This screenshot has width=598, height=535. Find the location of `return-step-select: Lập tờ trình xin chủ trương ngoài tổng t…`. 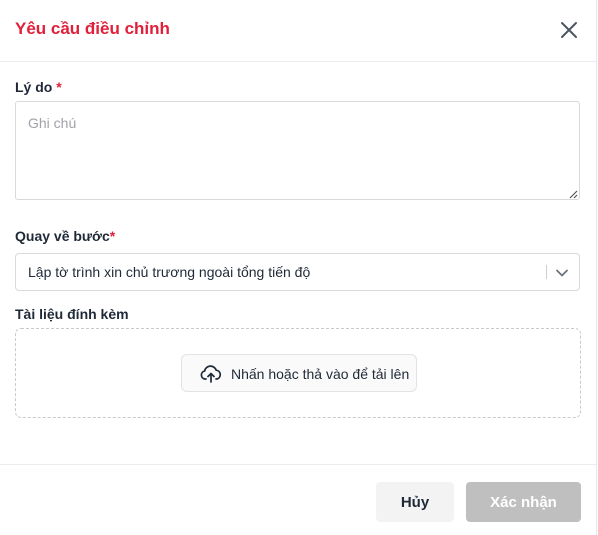

return-step-select: Lập tờ trình xin chủ trương ngoài tổng t… is located at coordinates (297, 272).